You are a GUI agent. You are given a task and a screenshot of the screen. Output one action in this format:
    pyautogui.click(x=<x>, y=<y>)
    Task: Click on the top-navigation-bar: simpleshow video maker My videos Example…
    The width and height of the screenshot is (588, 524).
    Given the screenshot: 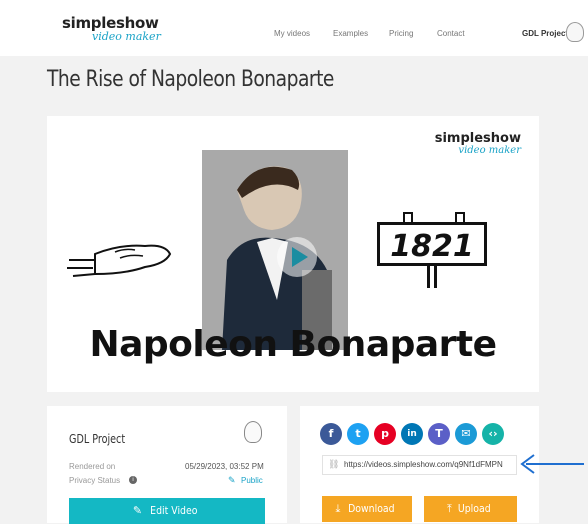 What is the action you would take?
    pyautogui.click(x=294, y=28)
    